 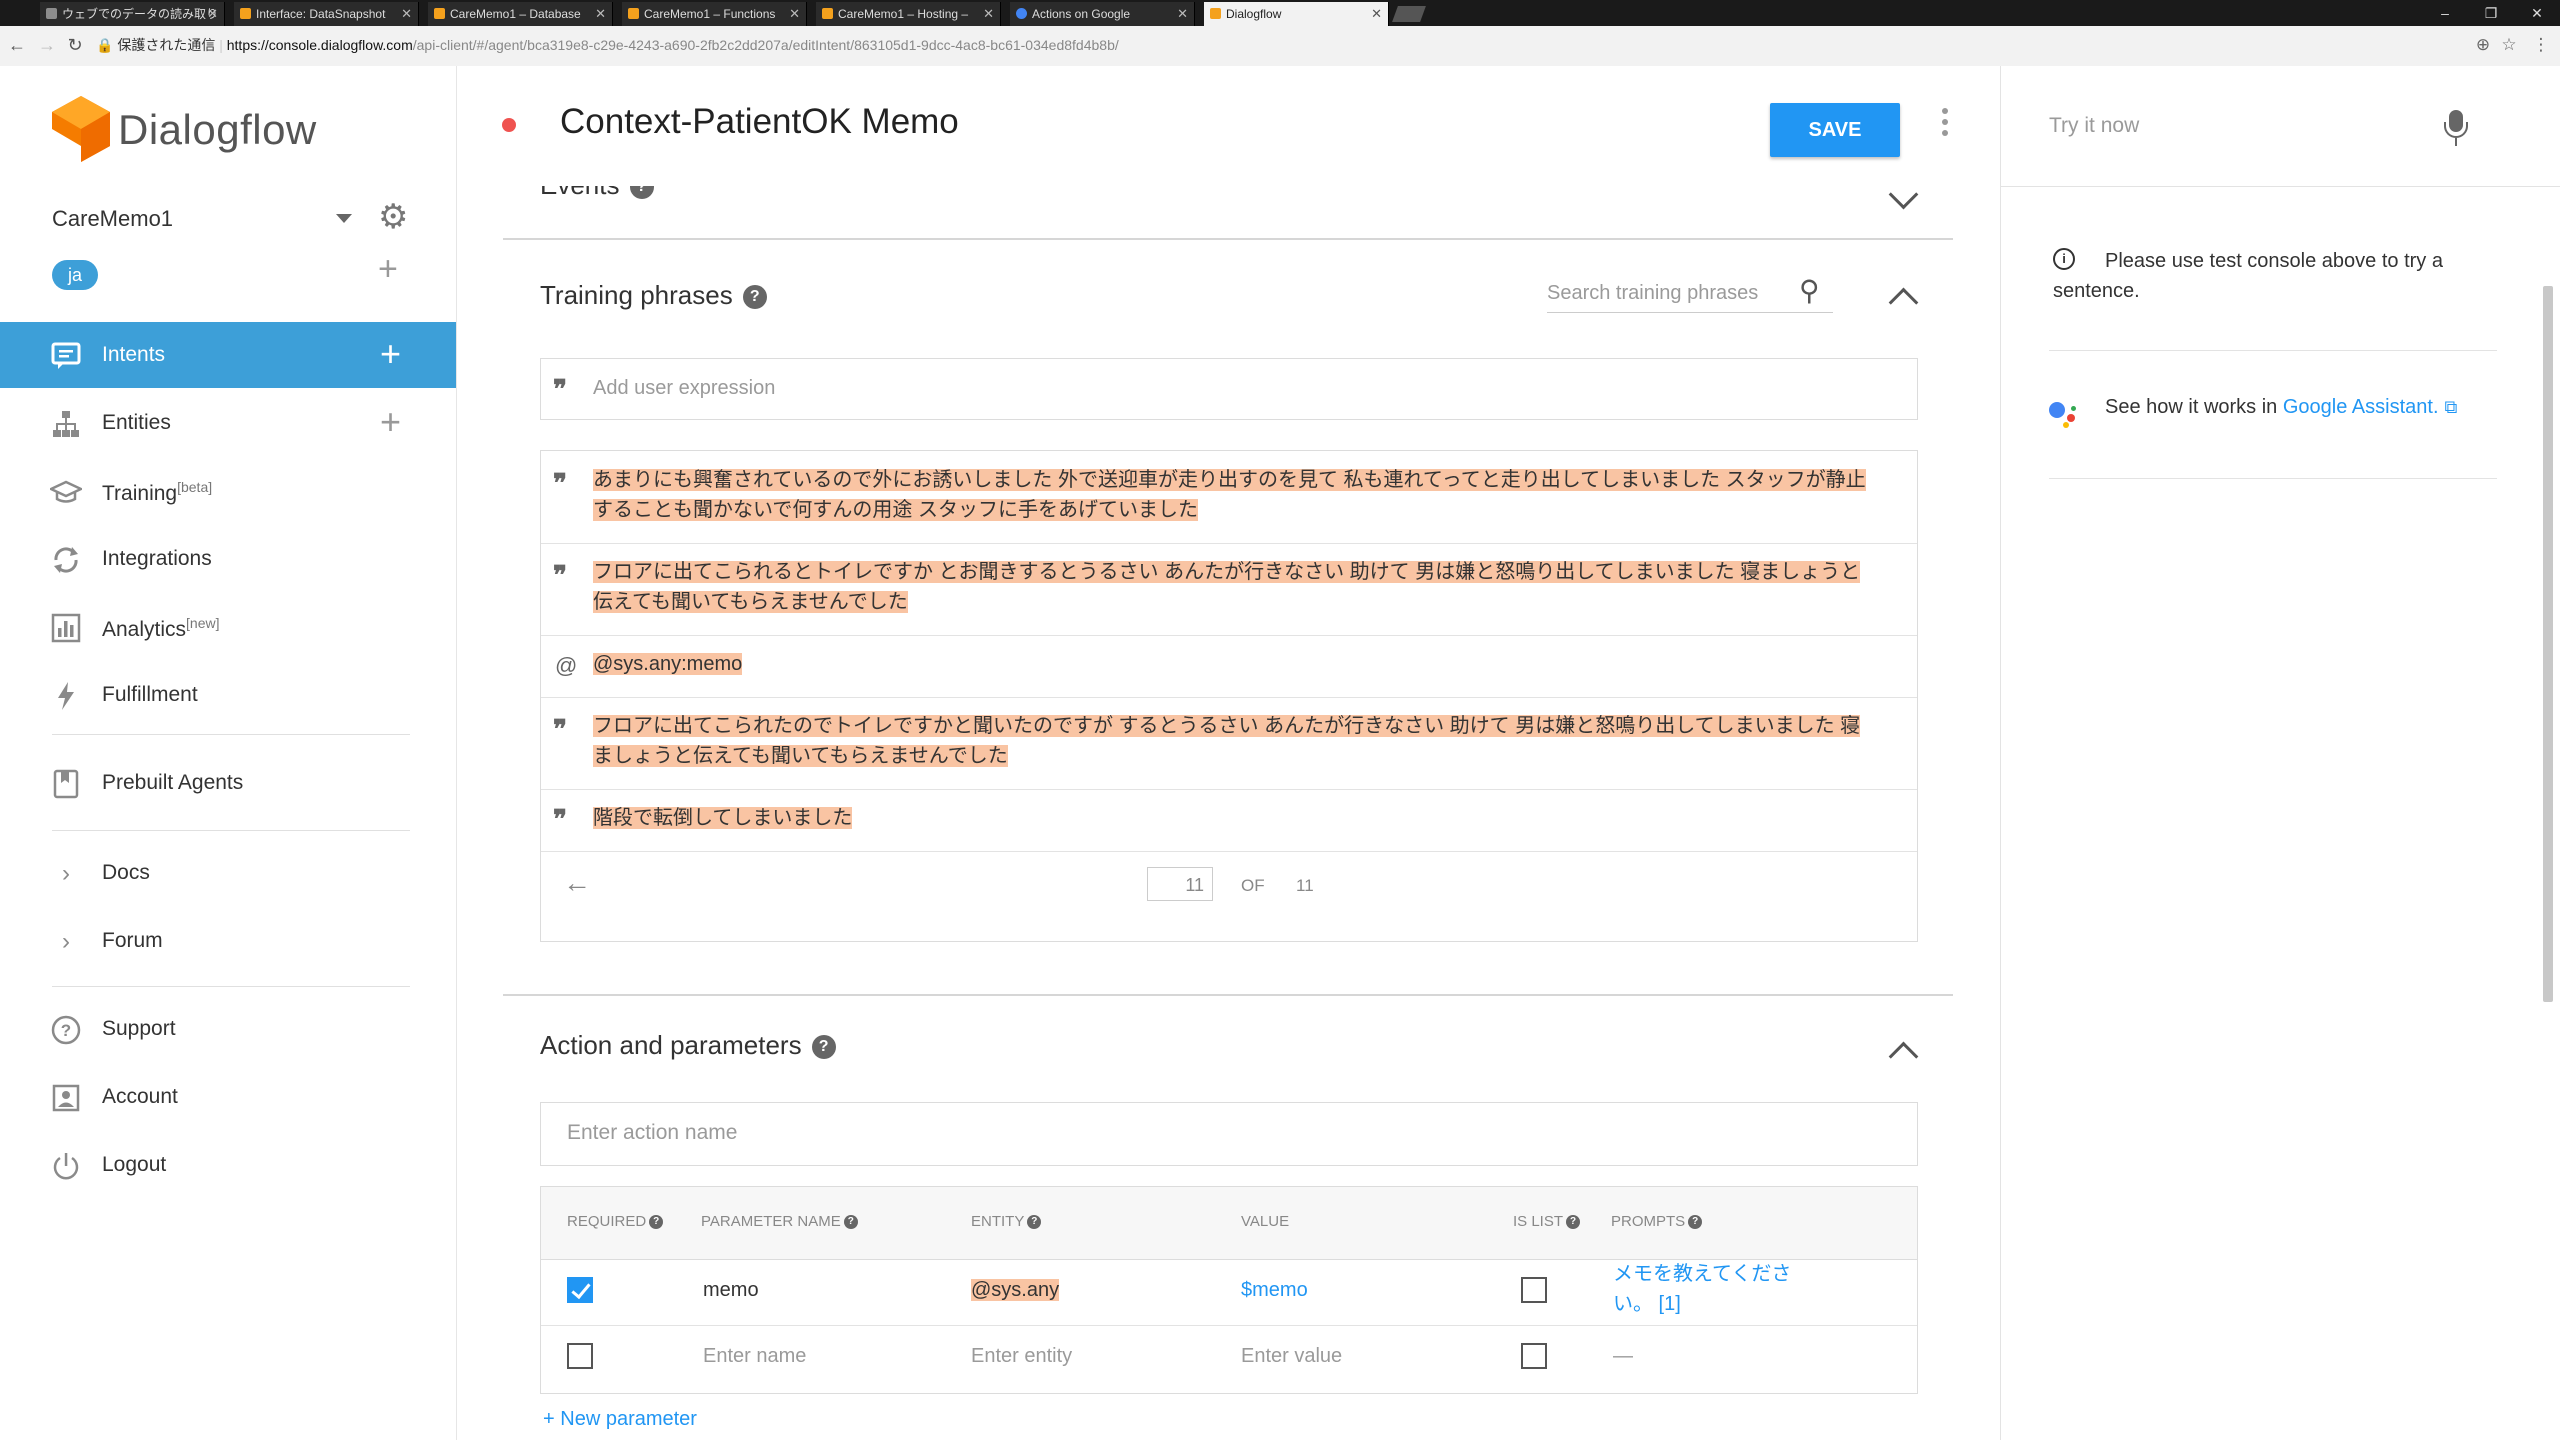 What do you see at coordinates (2537, 13) in the screenshot?
I see `close-window-icon: ✕` at bounding box center [2537, 13].